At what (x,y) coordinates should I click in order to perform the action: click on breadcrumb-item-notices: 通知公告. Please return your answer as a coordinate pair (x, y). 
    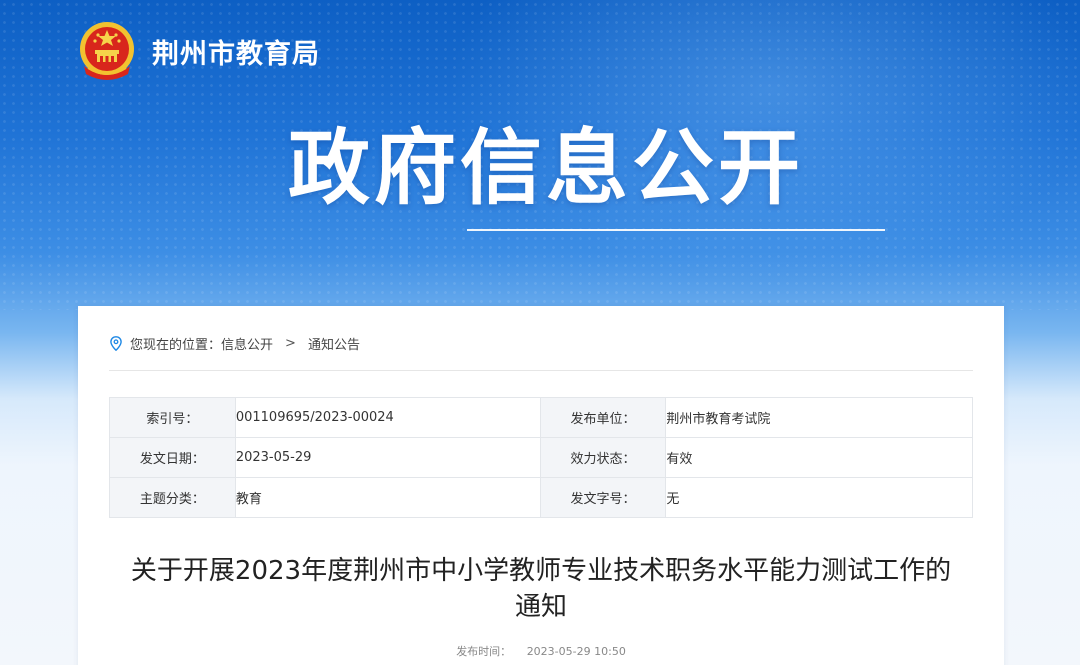
    Looking at the image, I should click on (334, 343).